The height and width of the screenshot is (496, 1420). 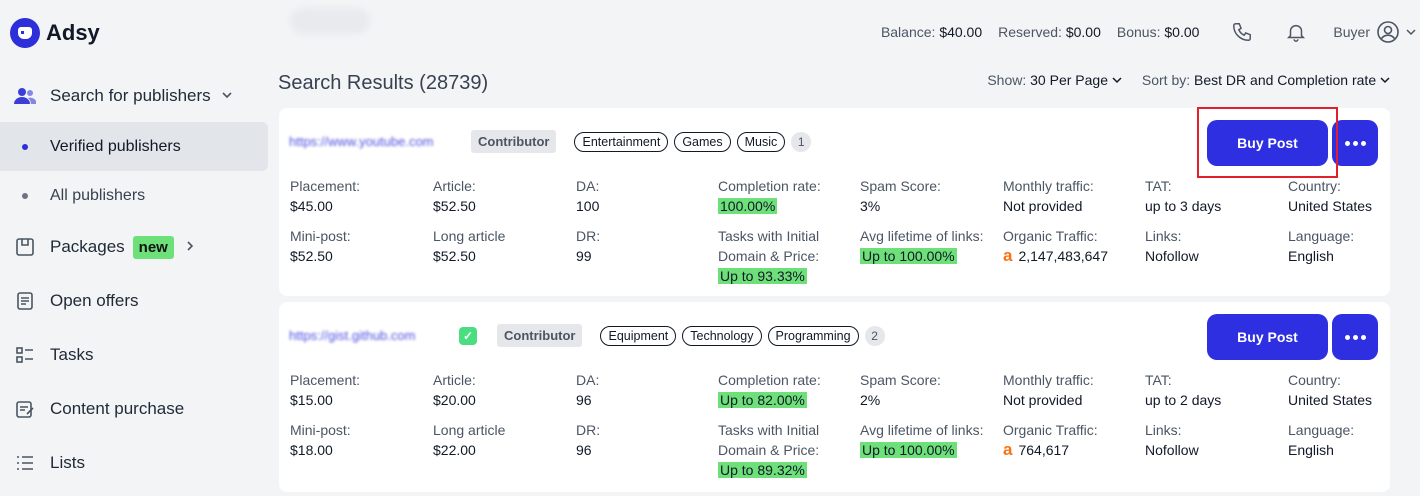 I want to click on sidebar-item-tasks: Tasks, so click(x=135, y=355).